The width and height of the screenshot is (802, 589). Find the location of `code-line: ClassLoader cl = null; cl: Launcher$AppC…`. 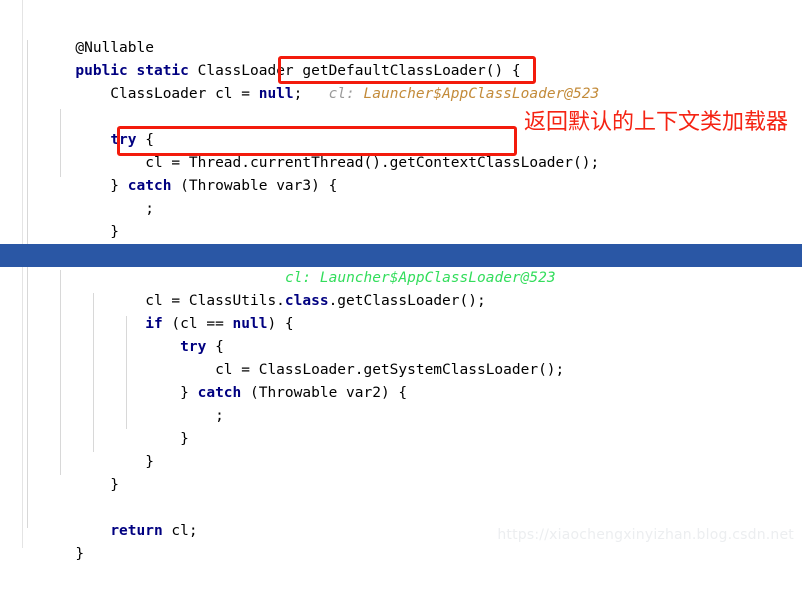

code-line: ClassLoader cl = null; cl: Launcher$AppC… is located at coordinates (401, 81).